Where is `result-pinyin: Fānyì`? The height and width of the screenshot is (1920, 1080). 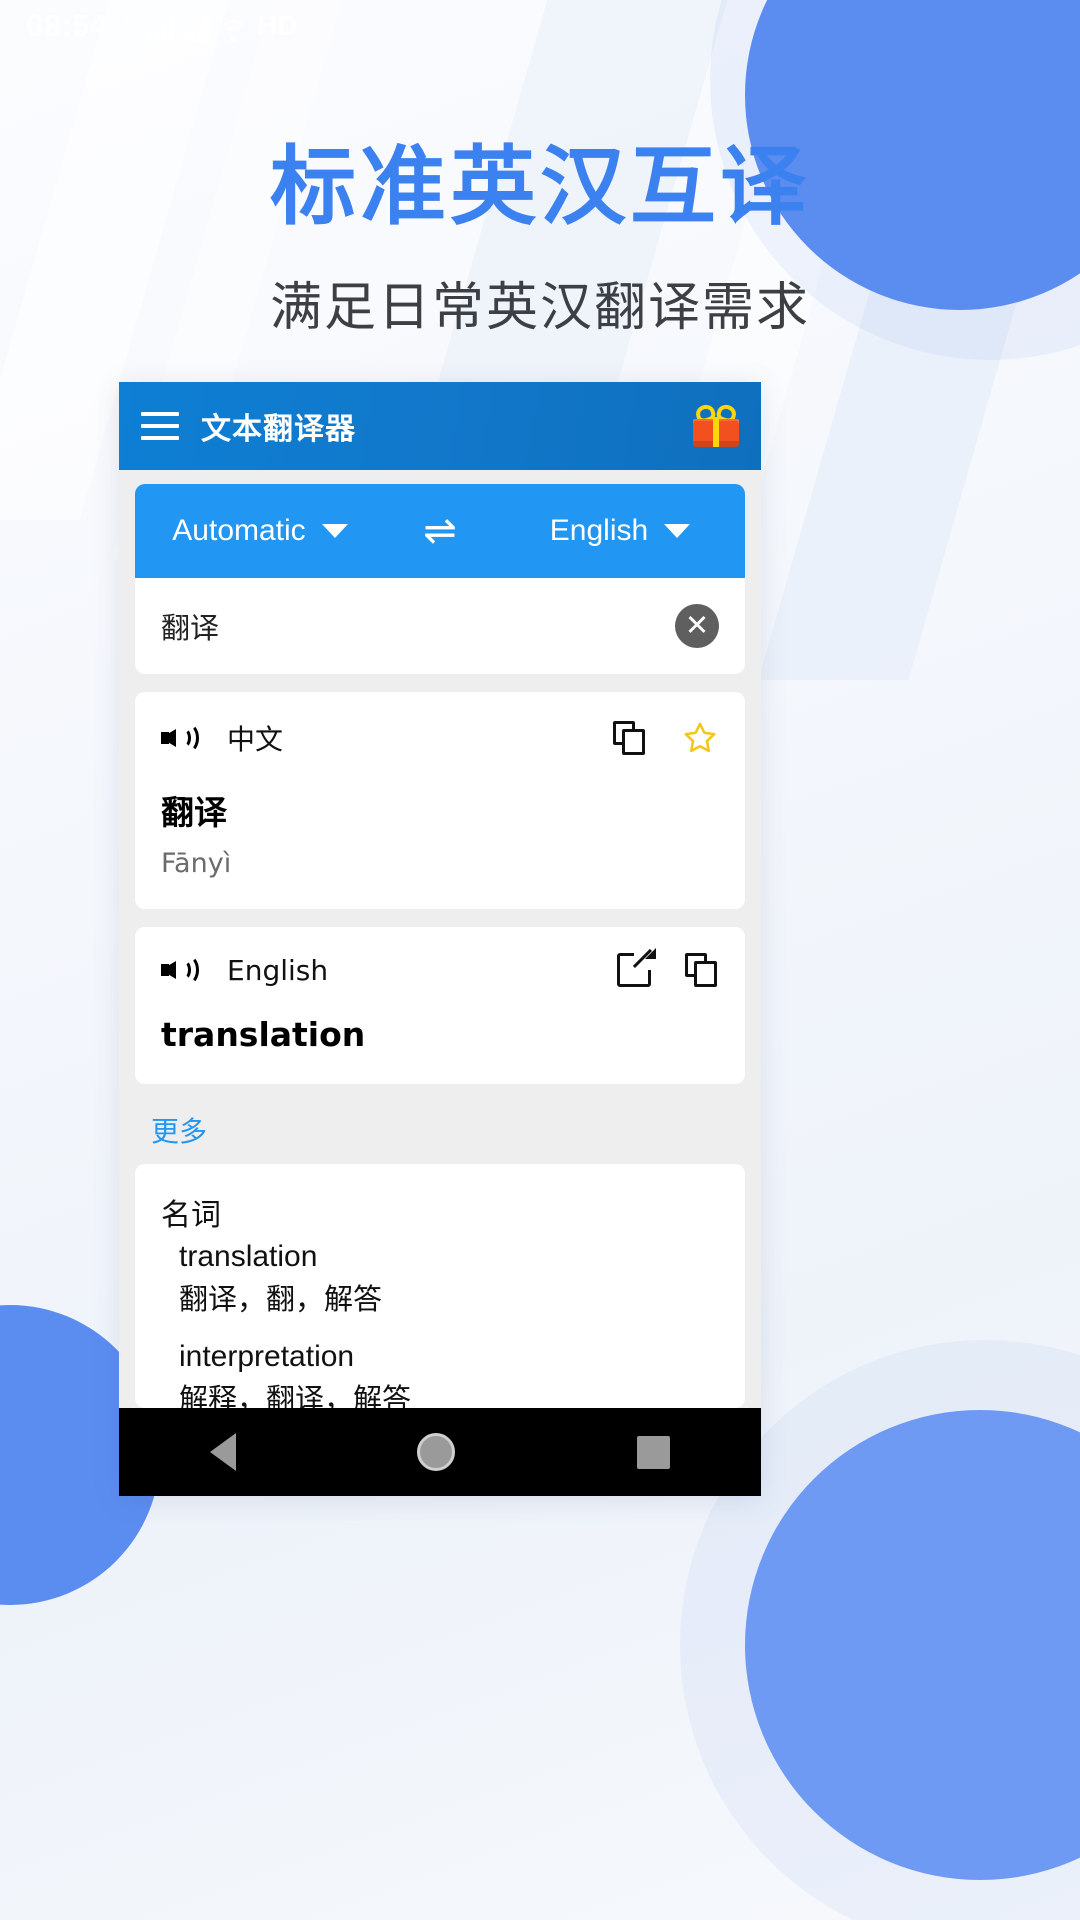 result-pinyin: Fānyì is located at coordinates (196, 863).